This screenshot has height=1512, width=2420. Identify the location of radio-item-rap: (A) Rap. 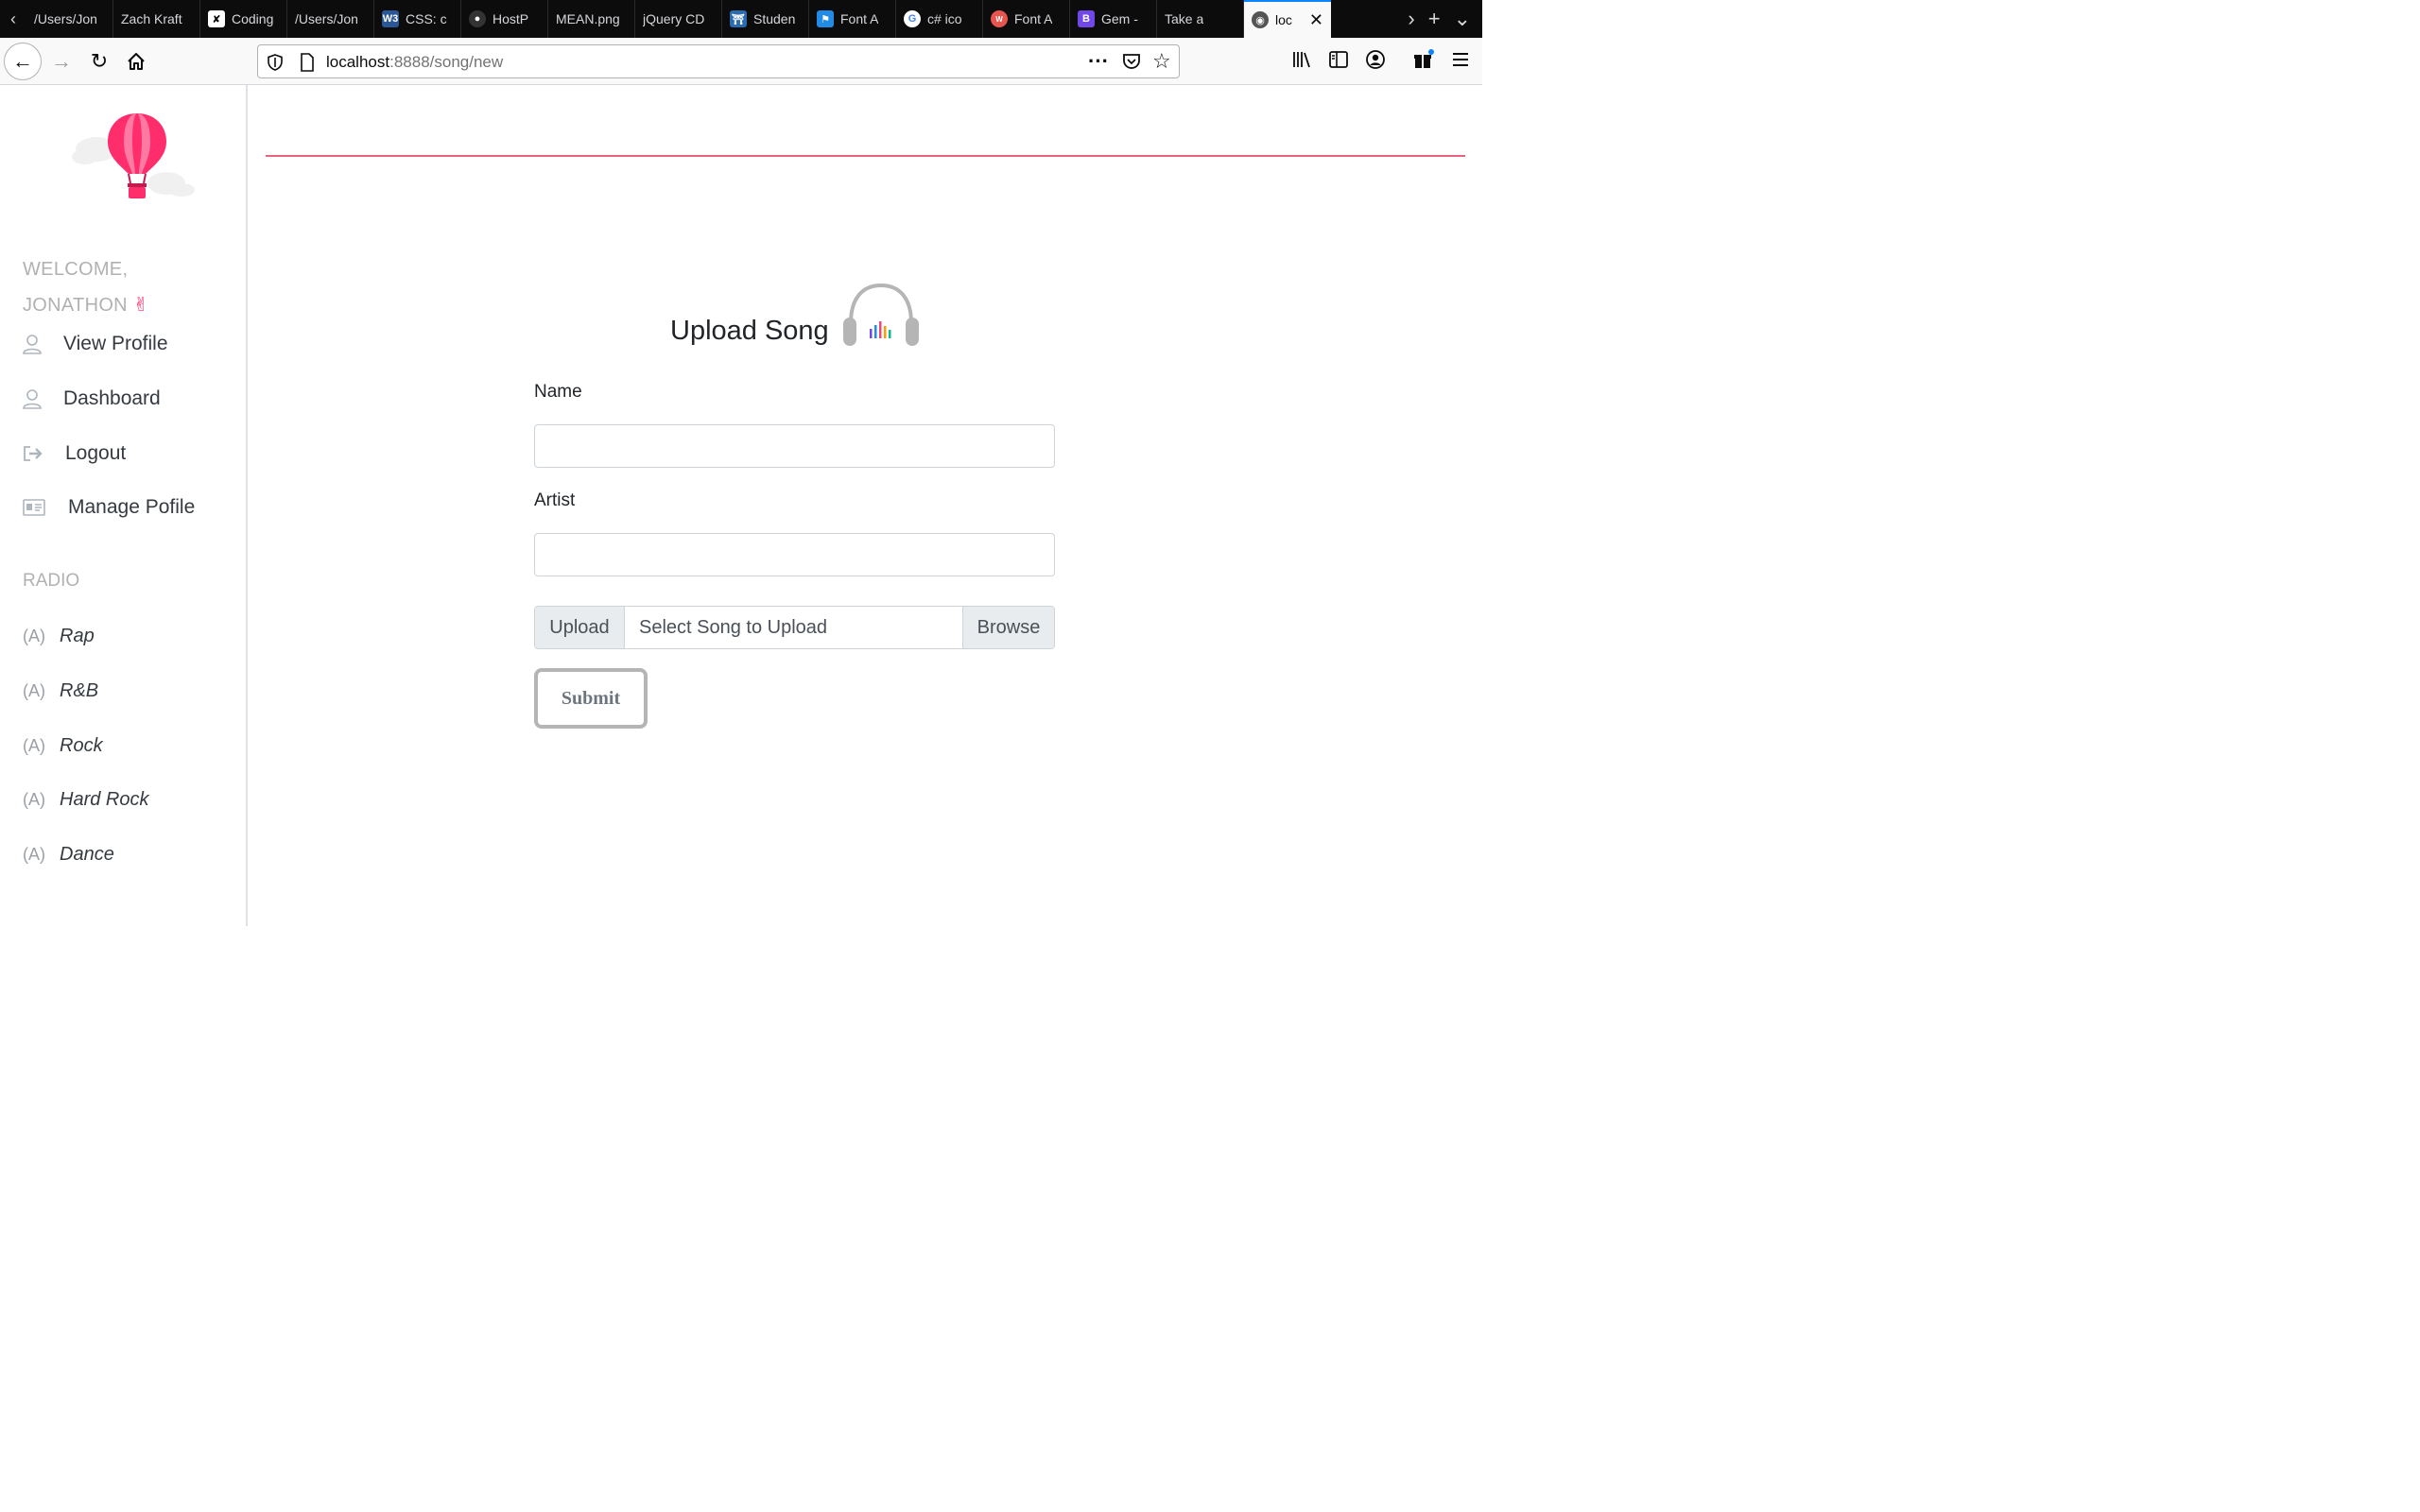
(59, 636).